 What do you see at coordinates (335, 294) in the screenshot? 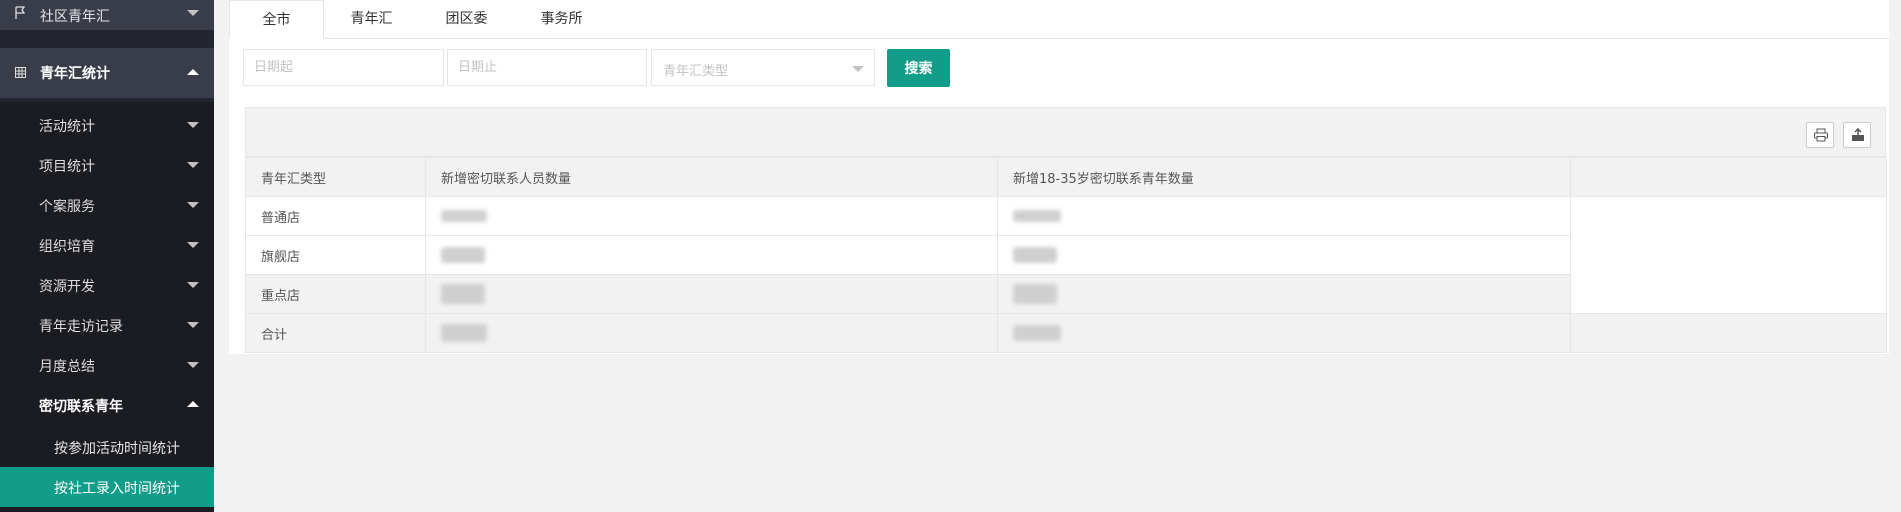
I see `row-type: 重点店` at bounding box center [335, 294].